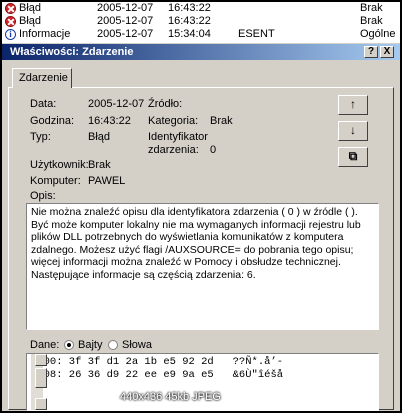  Describe the element at coordinates (10, 34) in the screenshot. I see `info-icon: i` at that location.